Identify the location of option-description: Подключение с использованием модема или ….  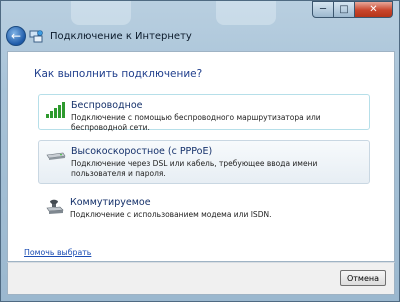
(171, 214).